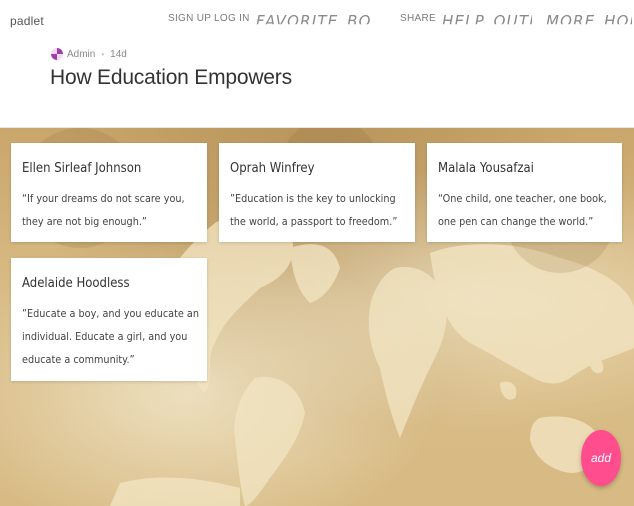 The width and height of the screenshot is (634, 506). I want to click on login-link: LOG IN, so click(232, 18).